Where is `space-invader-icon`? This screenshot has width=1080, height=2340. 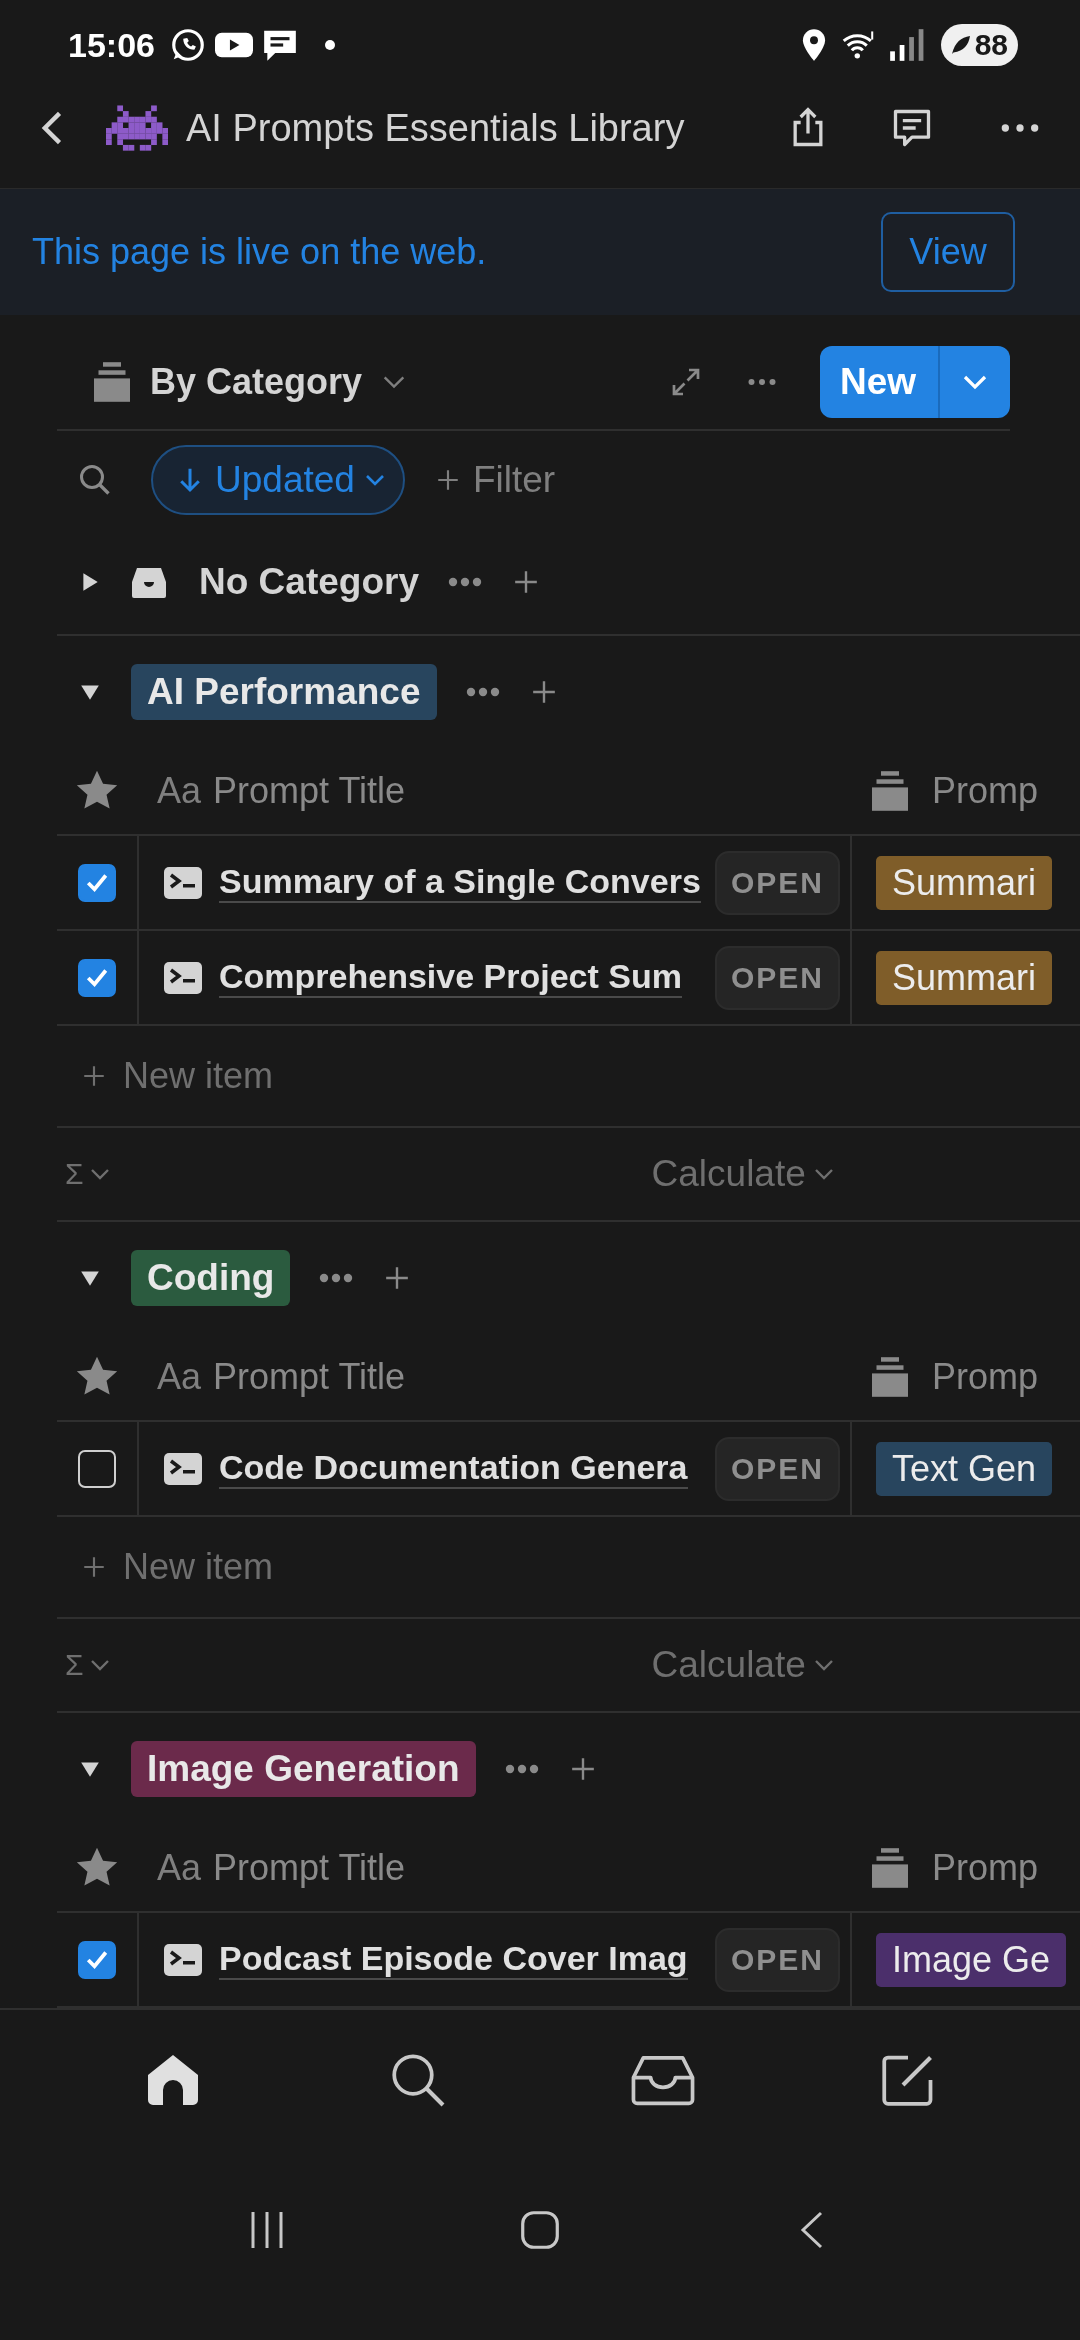 space-invader-icon is located at coordinates (137, 128).